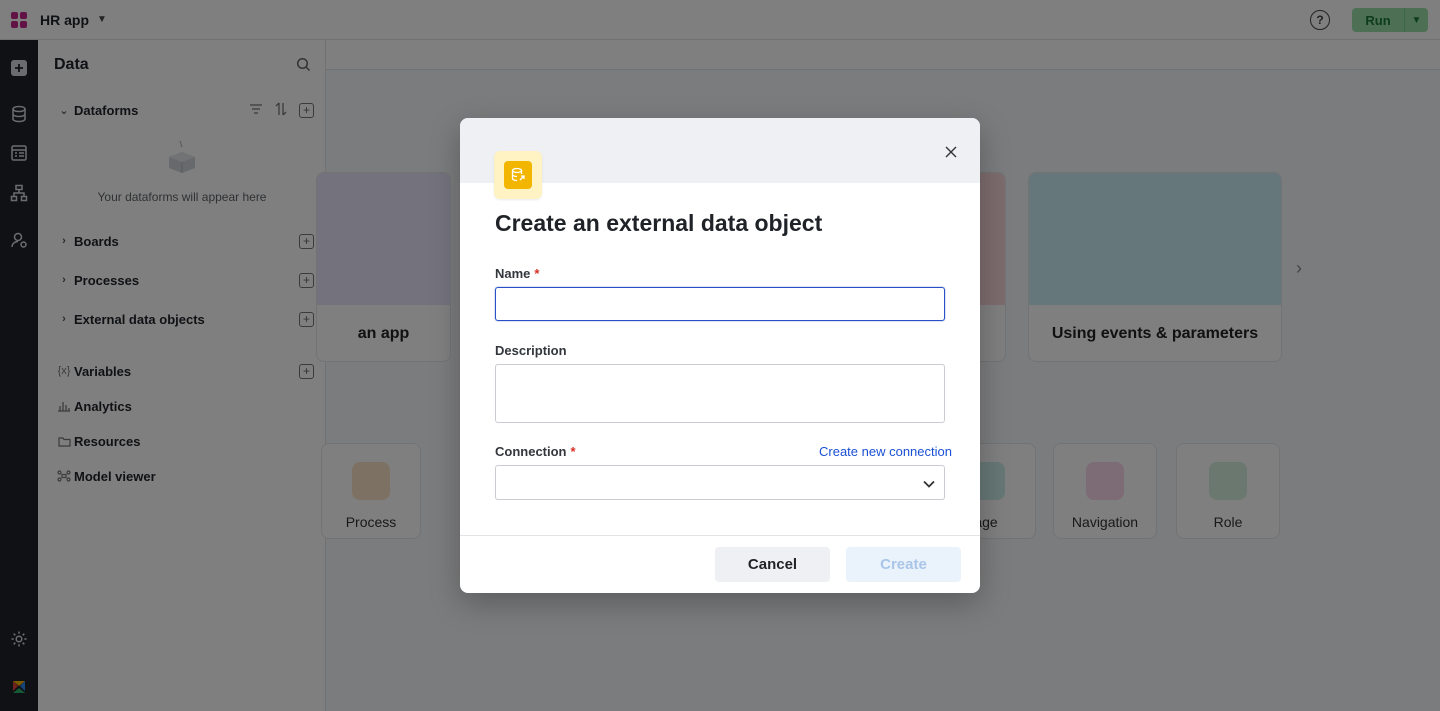 The width and height of the screenshot is (1440, 711). I want to click on connection-label: Connection *, so click(535, 451).